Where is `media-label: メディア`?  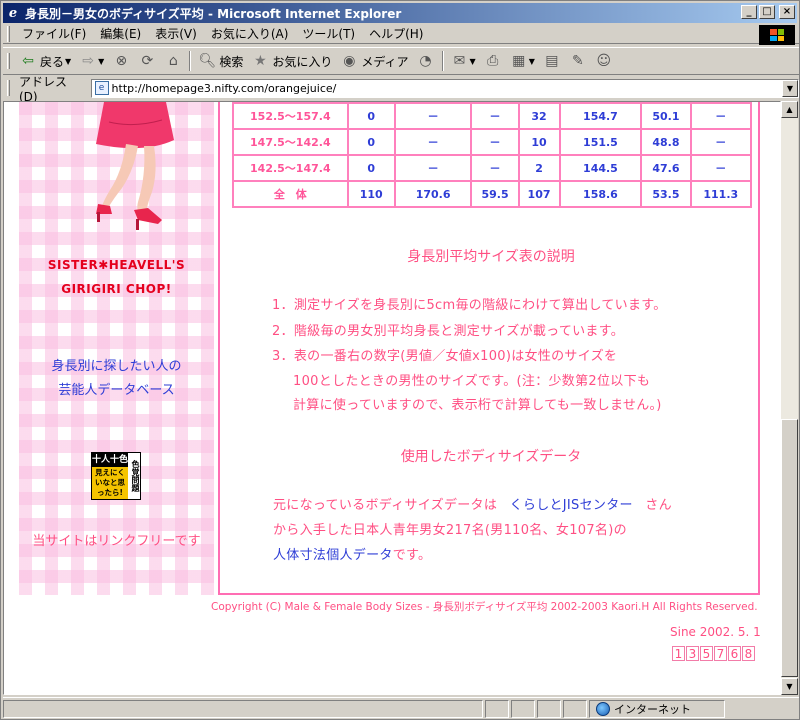
media-label: メディア is located at coordinates (385, 61).